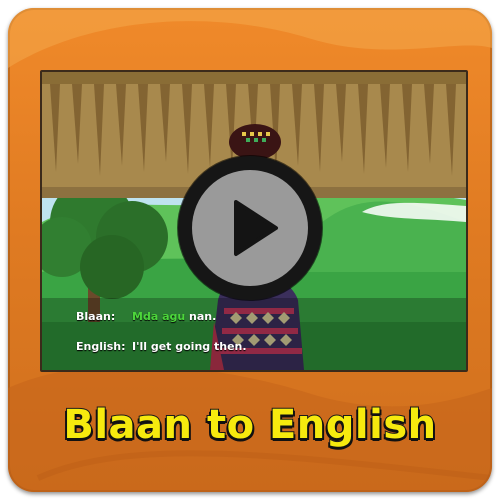 This screenshot has width=500, height=500. I want to click on title-banner: Blaan to English, so click(250, 425).